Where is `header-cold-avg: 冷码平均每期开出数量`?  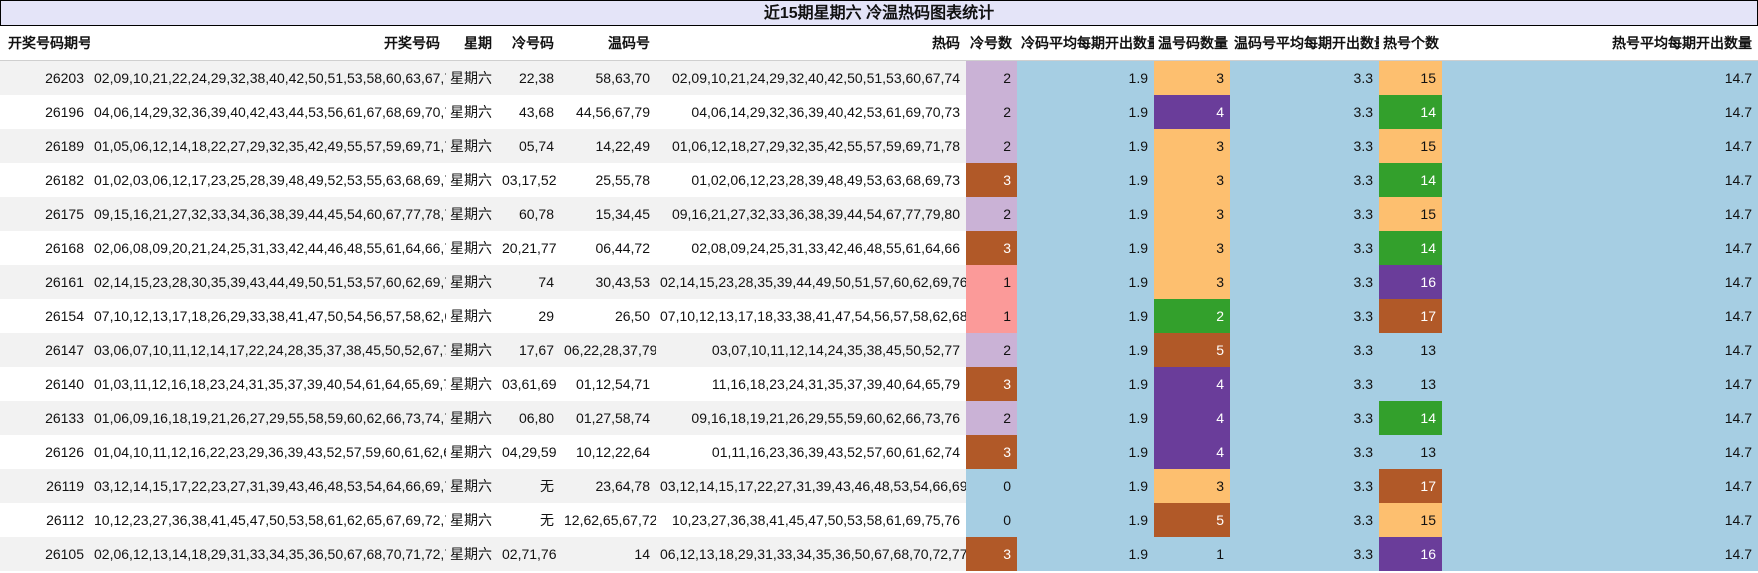 header-cold-avg: 冷码平均每期开出数量 is located at coordinates (1085, 43).